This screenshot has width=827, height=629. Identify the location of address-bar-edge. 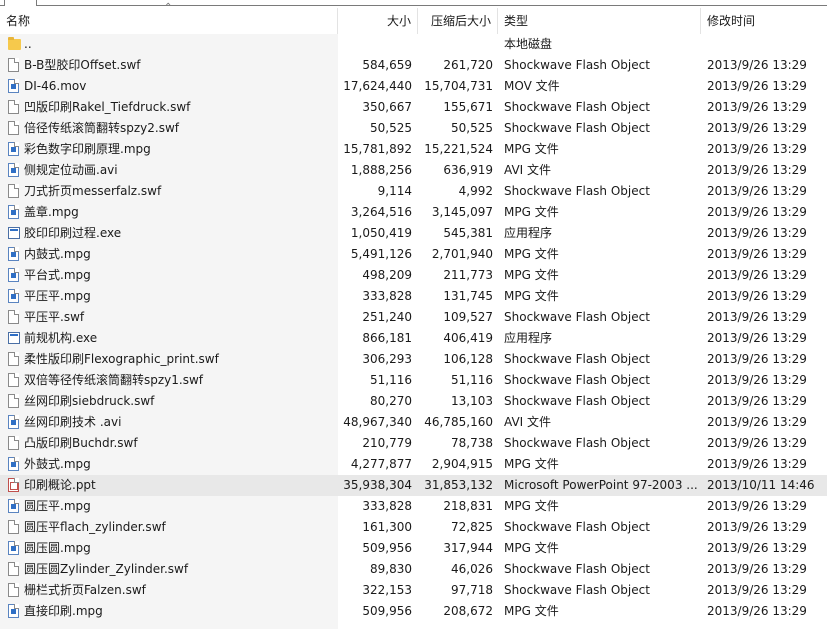
(431, 3).